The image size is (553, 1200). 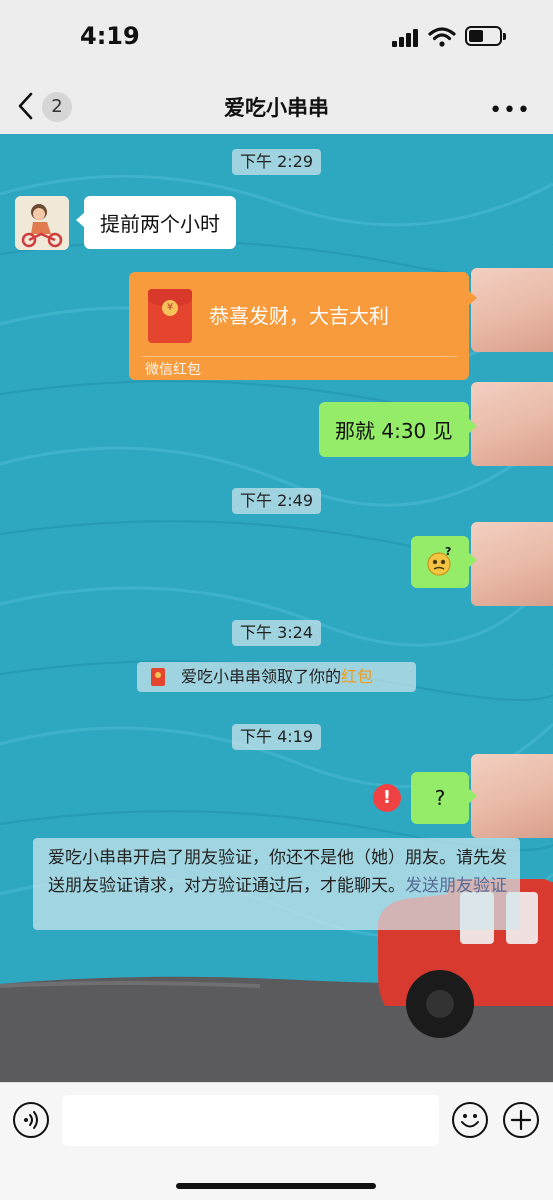 I want to click on battery-icon, so click(x=485, y=36).